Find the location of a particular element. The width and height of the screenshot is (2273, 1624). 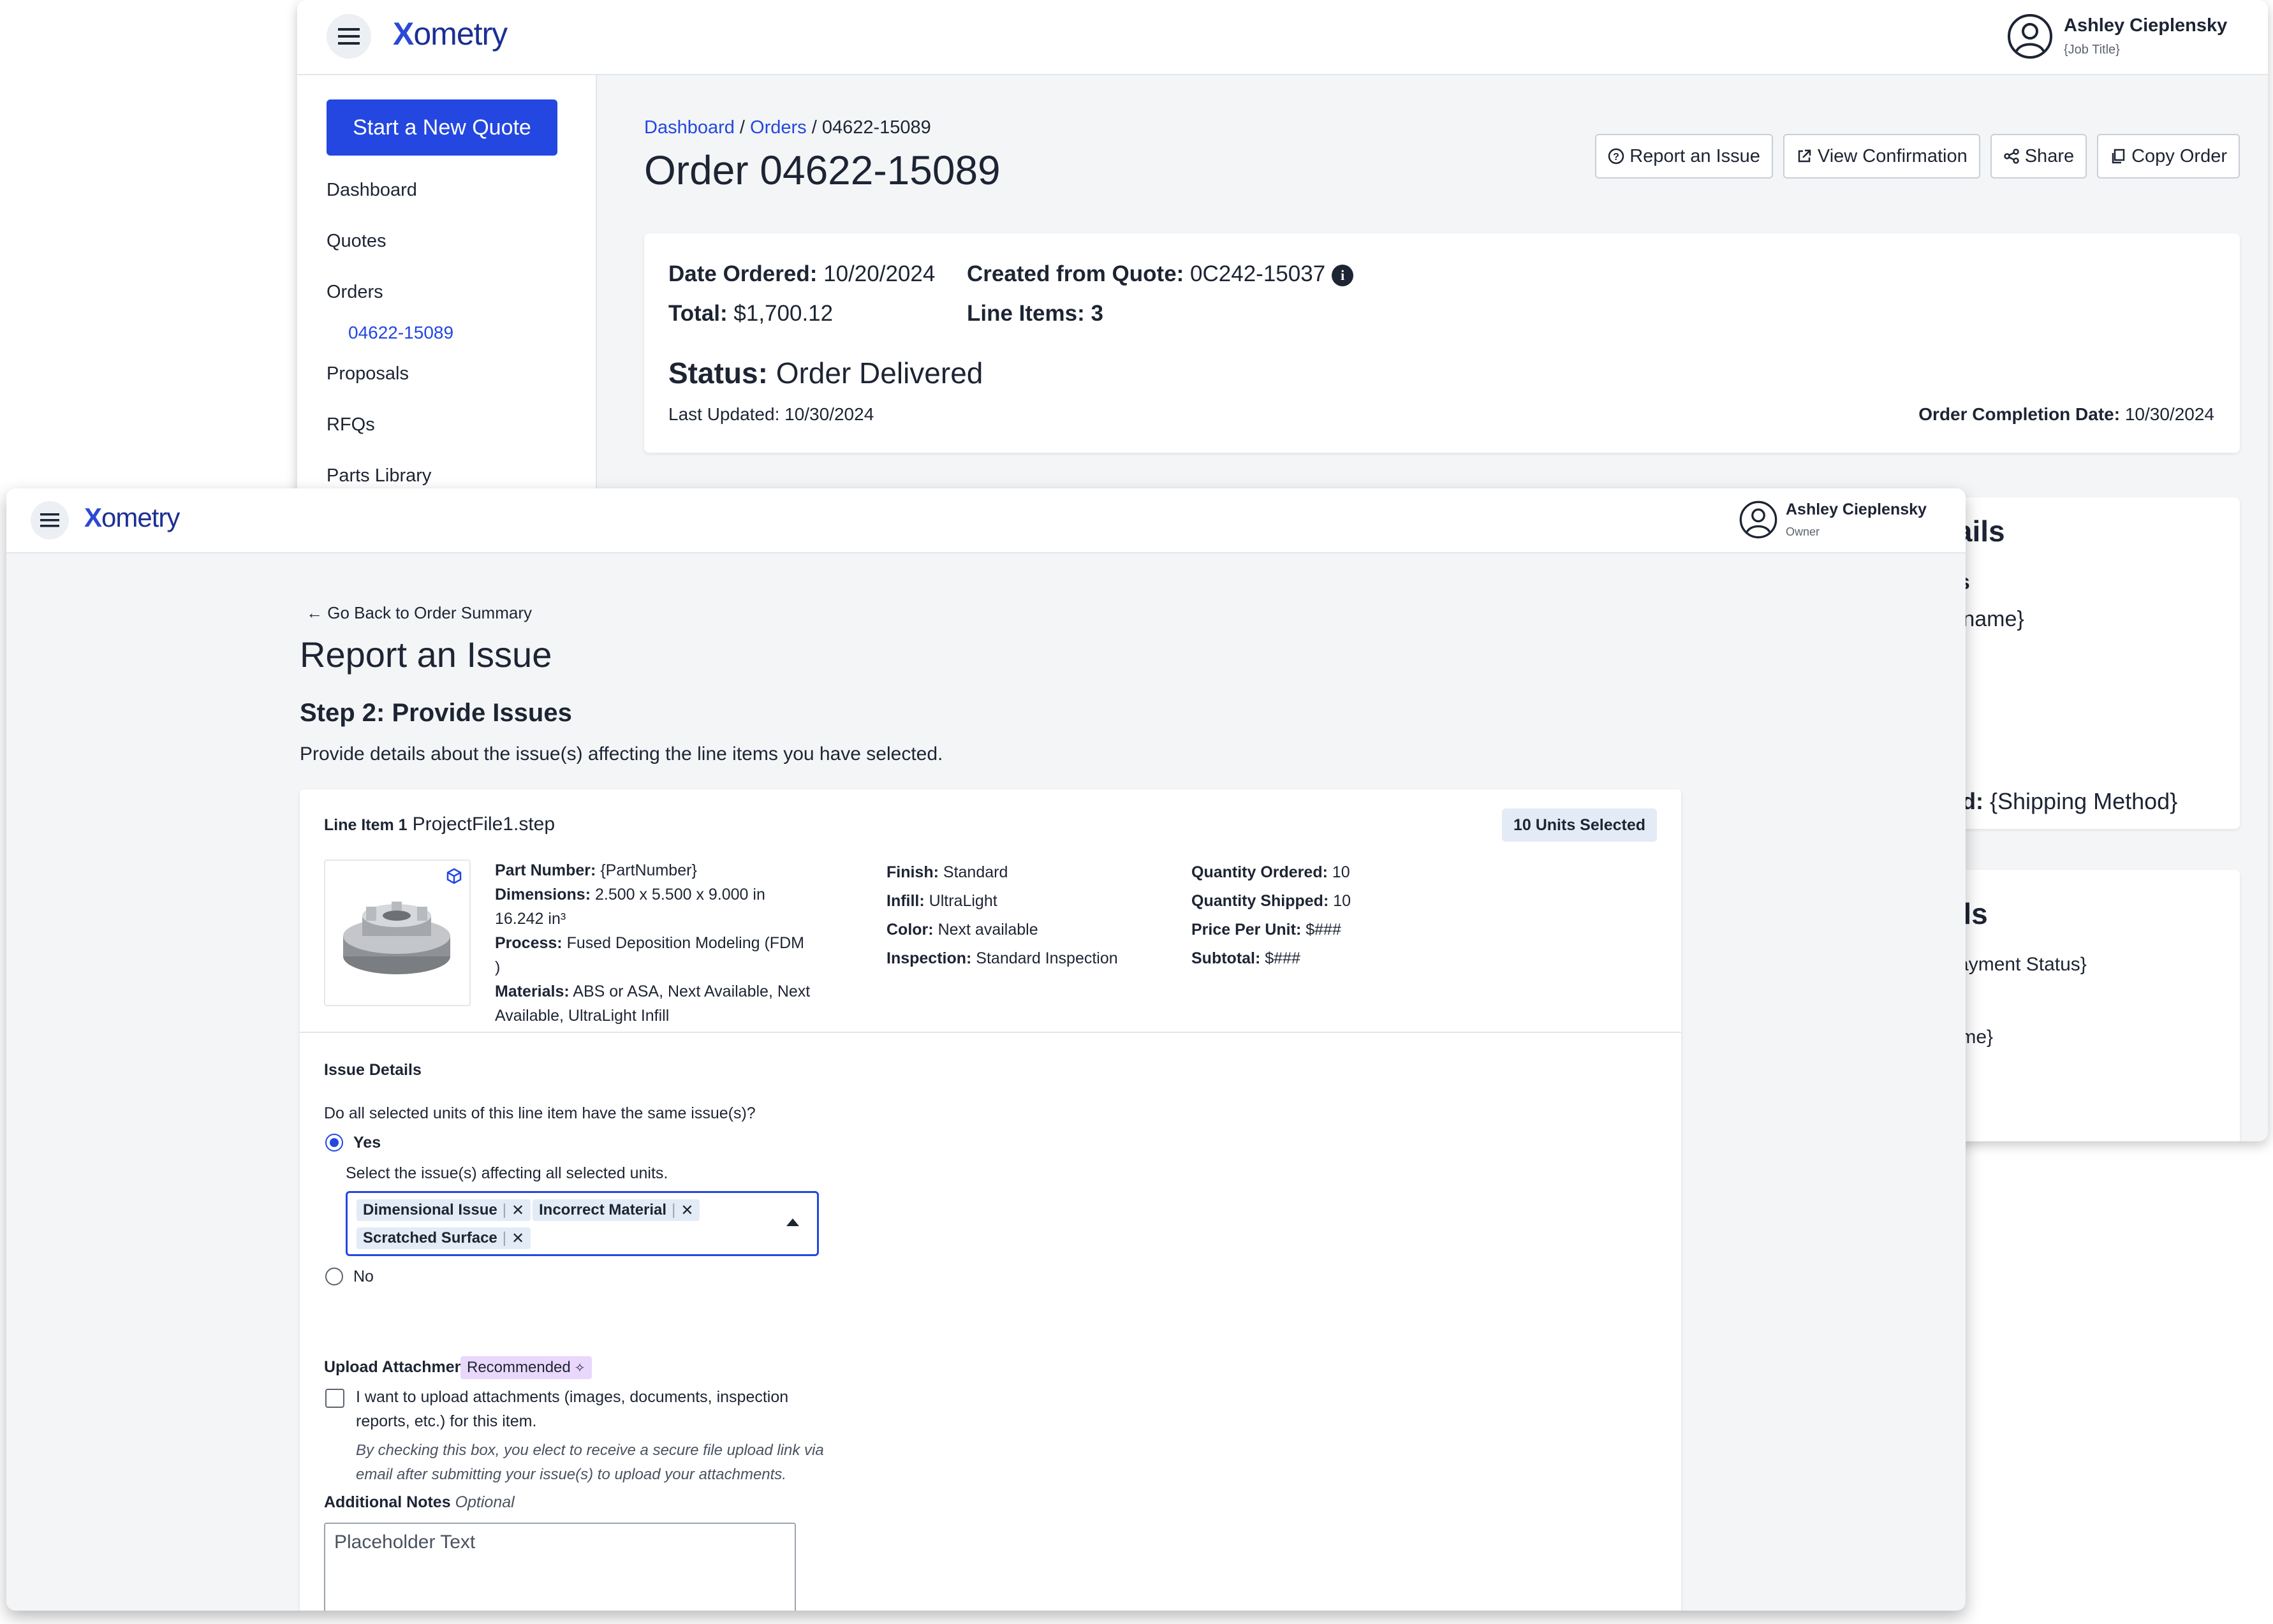

sidebar-item-orders: Orders is located at coordinates (355, 292).